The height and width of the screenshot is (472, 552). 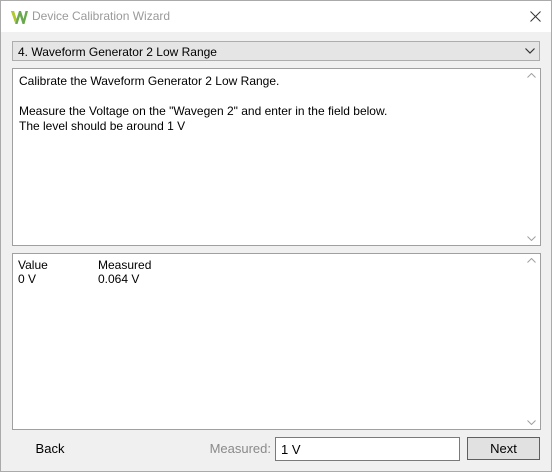 I want to click on title-bar: Device Calibration Wizard, so click(x=276, y=16).